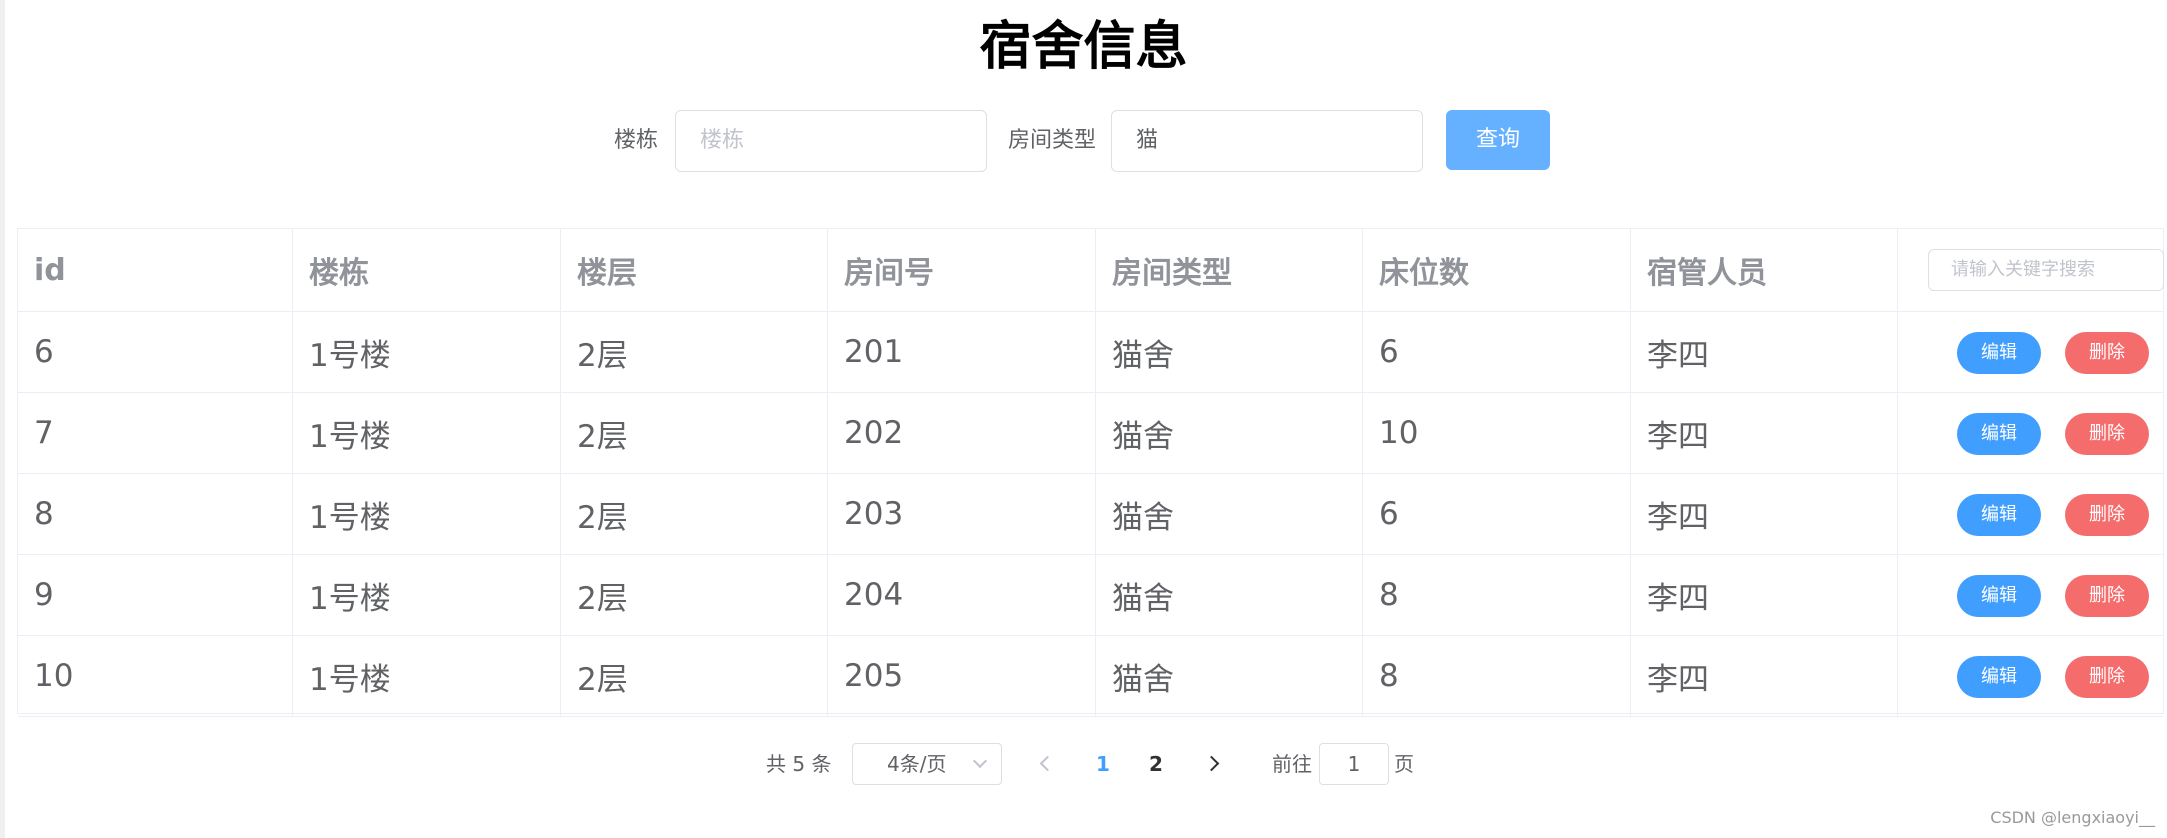 The height and width of the screenshot is (838, 2167). What do you see at coordinates (1047, 763) in the screenshot?
I see `chevron-left-icon` at bounding box center [1047, 763].